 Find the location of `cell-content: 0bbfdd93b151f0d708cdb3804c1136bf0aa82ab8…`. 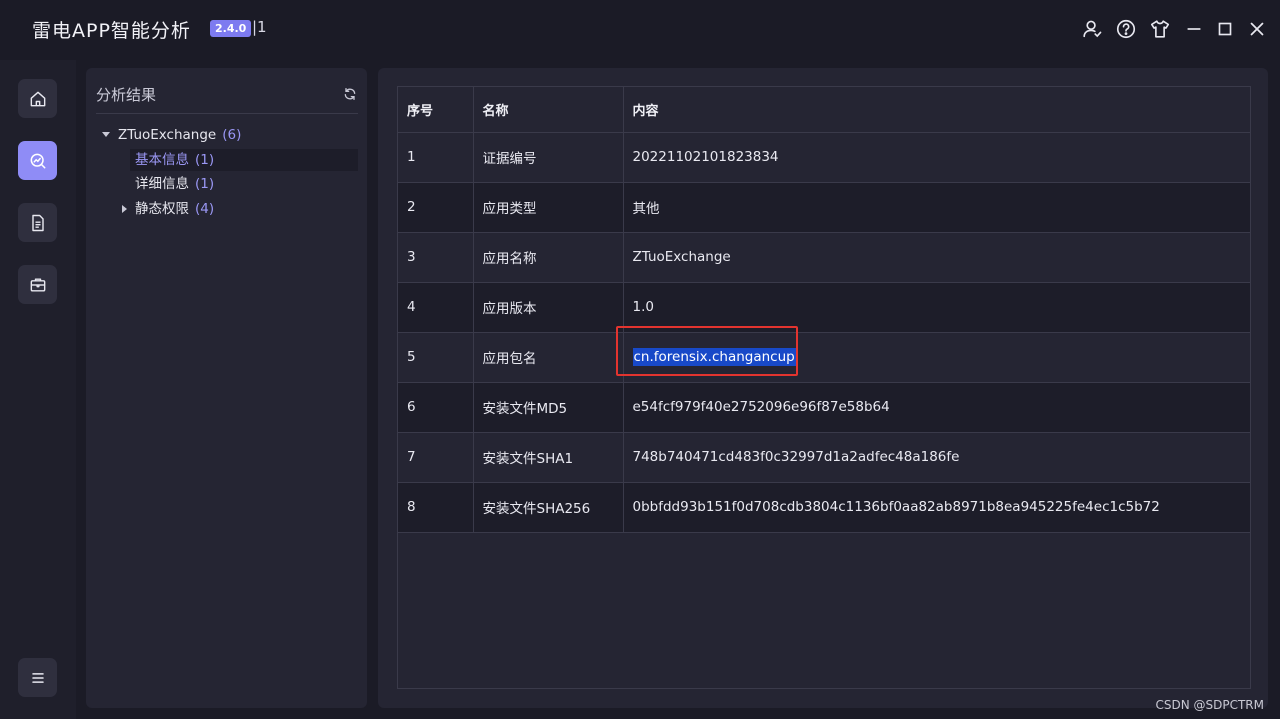

cell-content: 0bbfdd93b151f0d708cdb3804c1136bf0aa82ab8… is located at coordinates (936, 507).